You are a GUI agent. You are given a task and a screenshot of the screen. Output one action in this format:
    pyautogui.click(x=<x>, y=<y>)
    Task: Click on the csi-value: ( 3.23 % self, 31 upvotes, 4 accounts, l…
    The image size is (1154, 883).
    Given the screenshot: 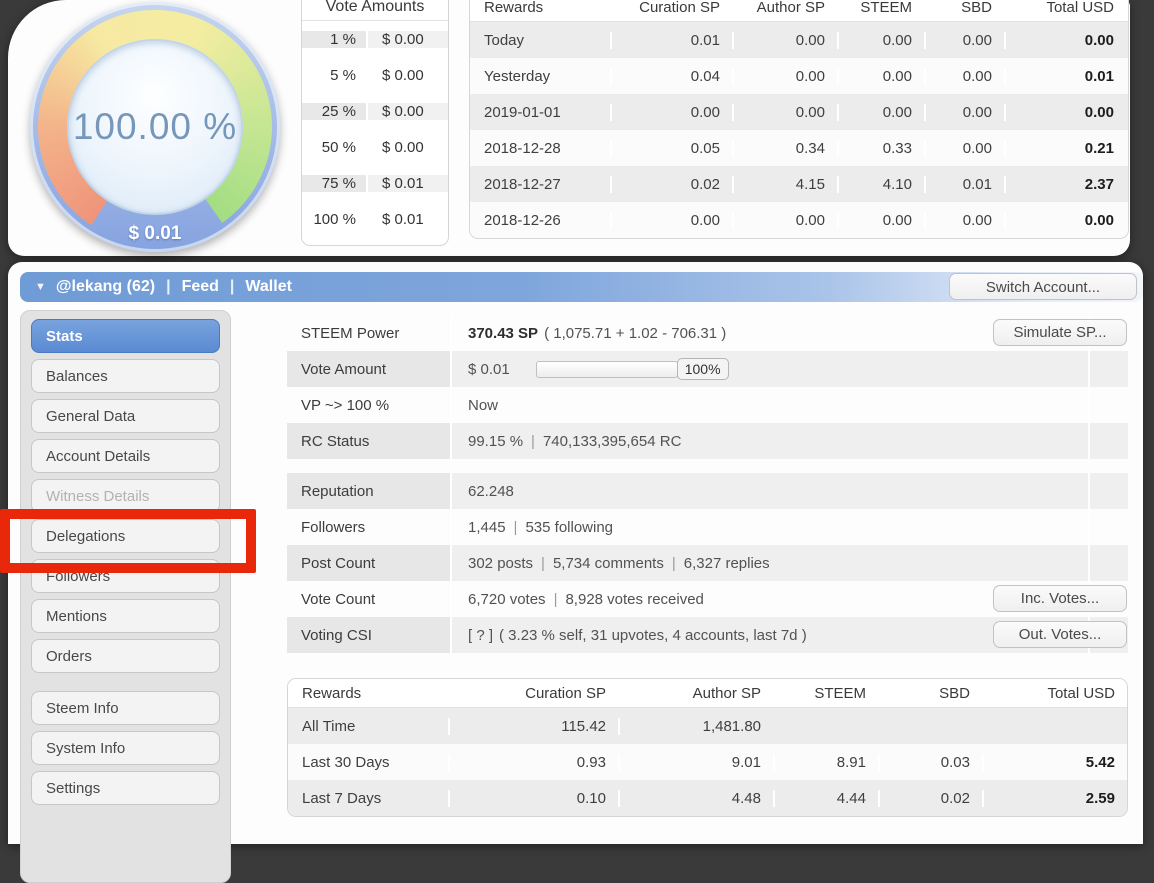 What is the action you would take?
    pyautogui.click(x=653, y=635)
    